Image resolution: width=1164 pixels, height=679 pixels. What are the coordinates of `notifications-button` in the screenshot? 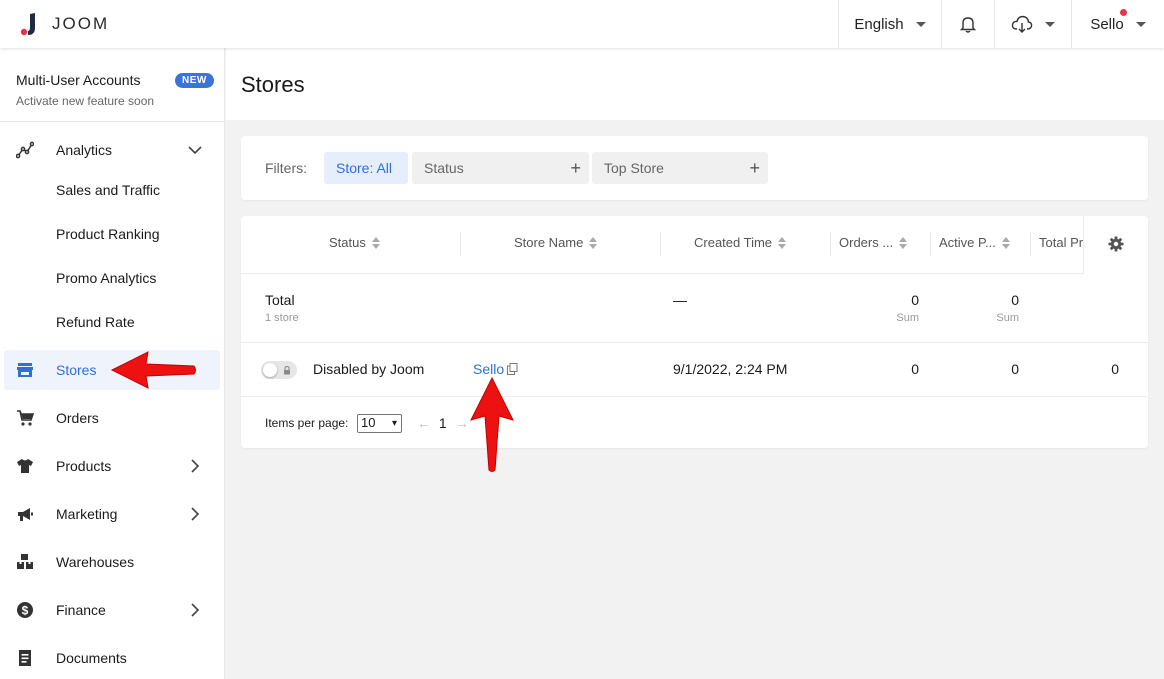 It's located at (967, 24).